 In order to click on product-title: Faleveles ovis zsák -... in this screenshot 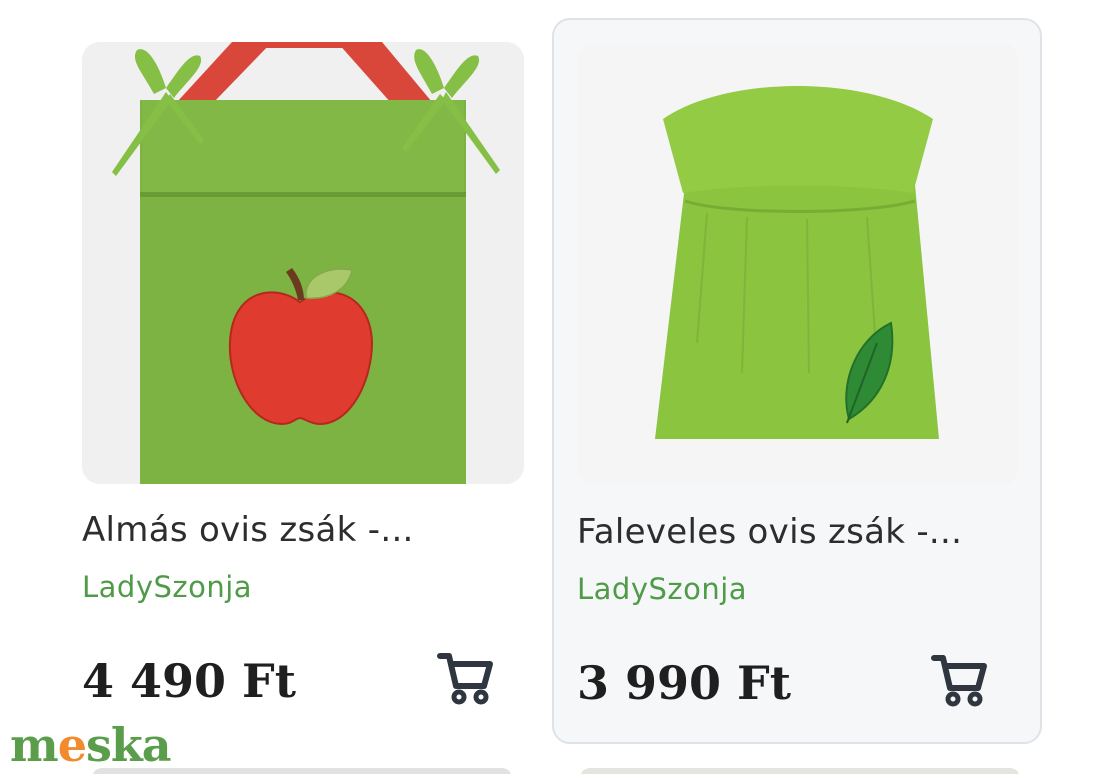, I will do `click(787, 532)`.